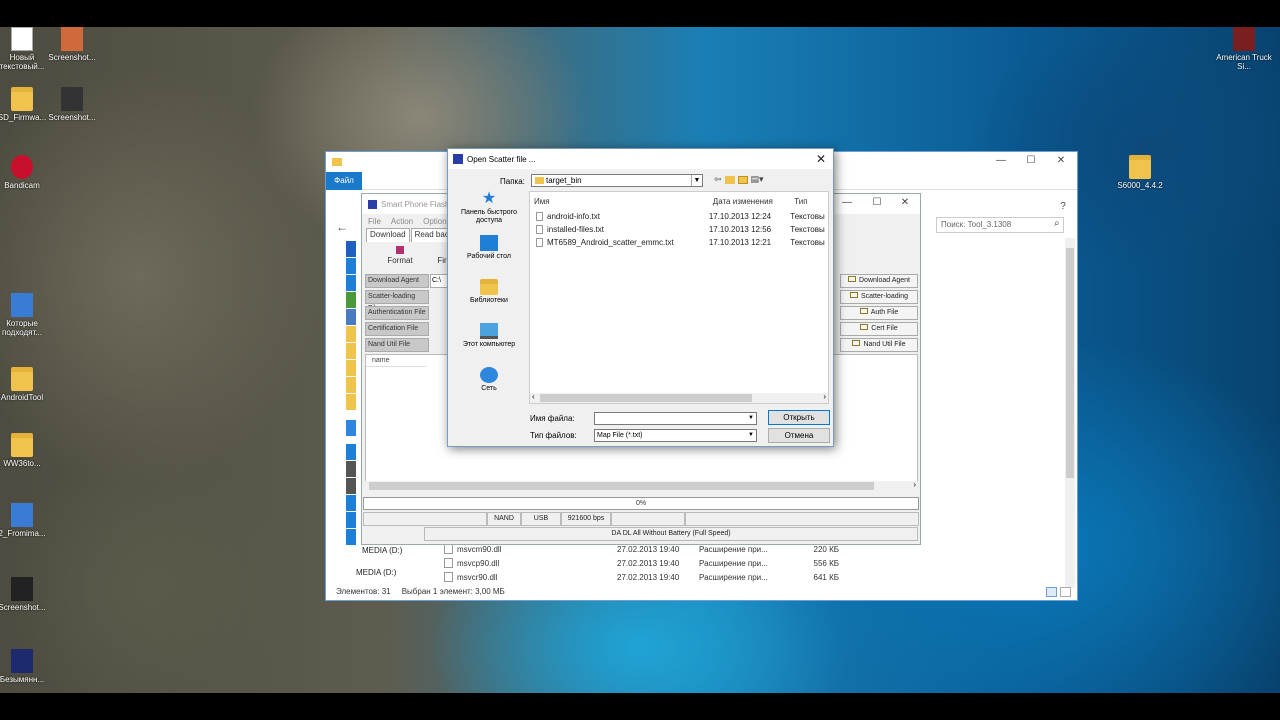 The image size is (1280, 720). What do you see at coordinates (435, 221) in the screenshot?
I see `menu-option: Option` at bounding box center [435, 221].